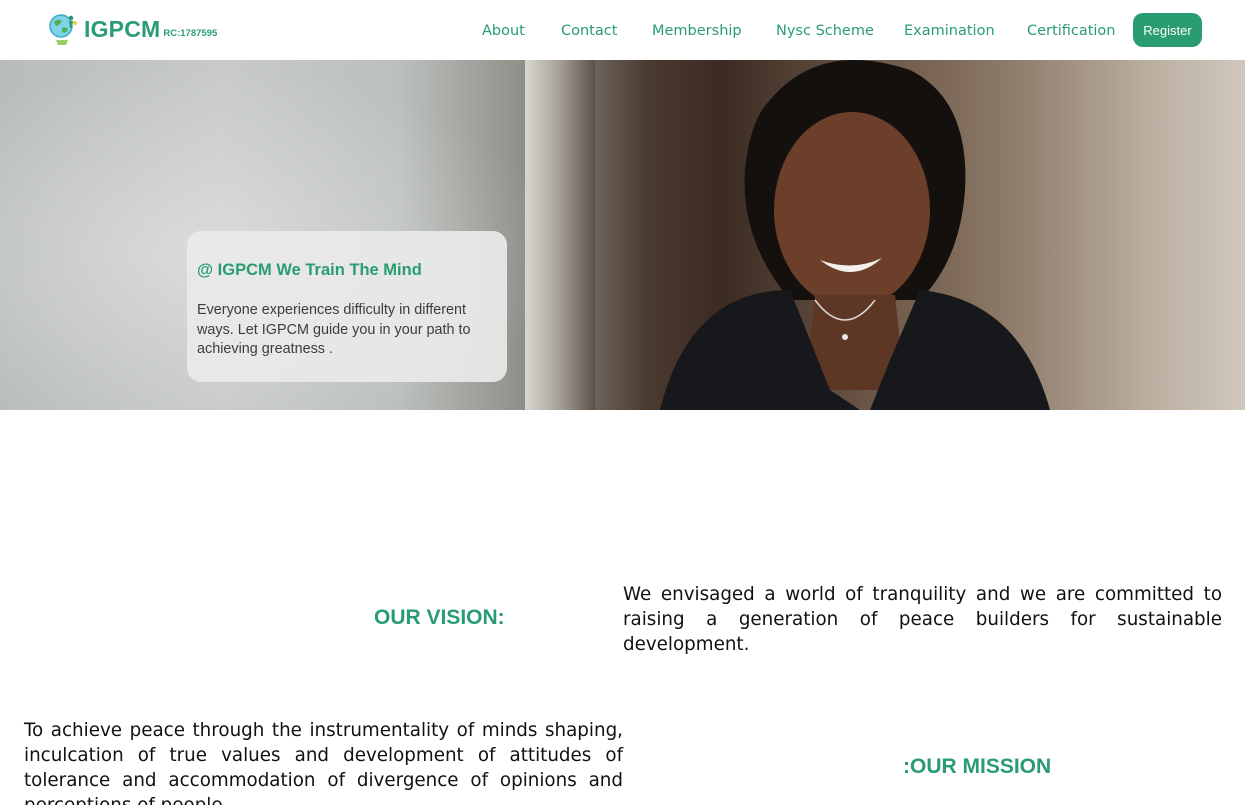 This screenshot has width=1245, height=805. I want to click on hero-window-frame, so click(560, 235).